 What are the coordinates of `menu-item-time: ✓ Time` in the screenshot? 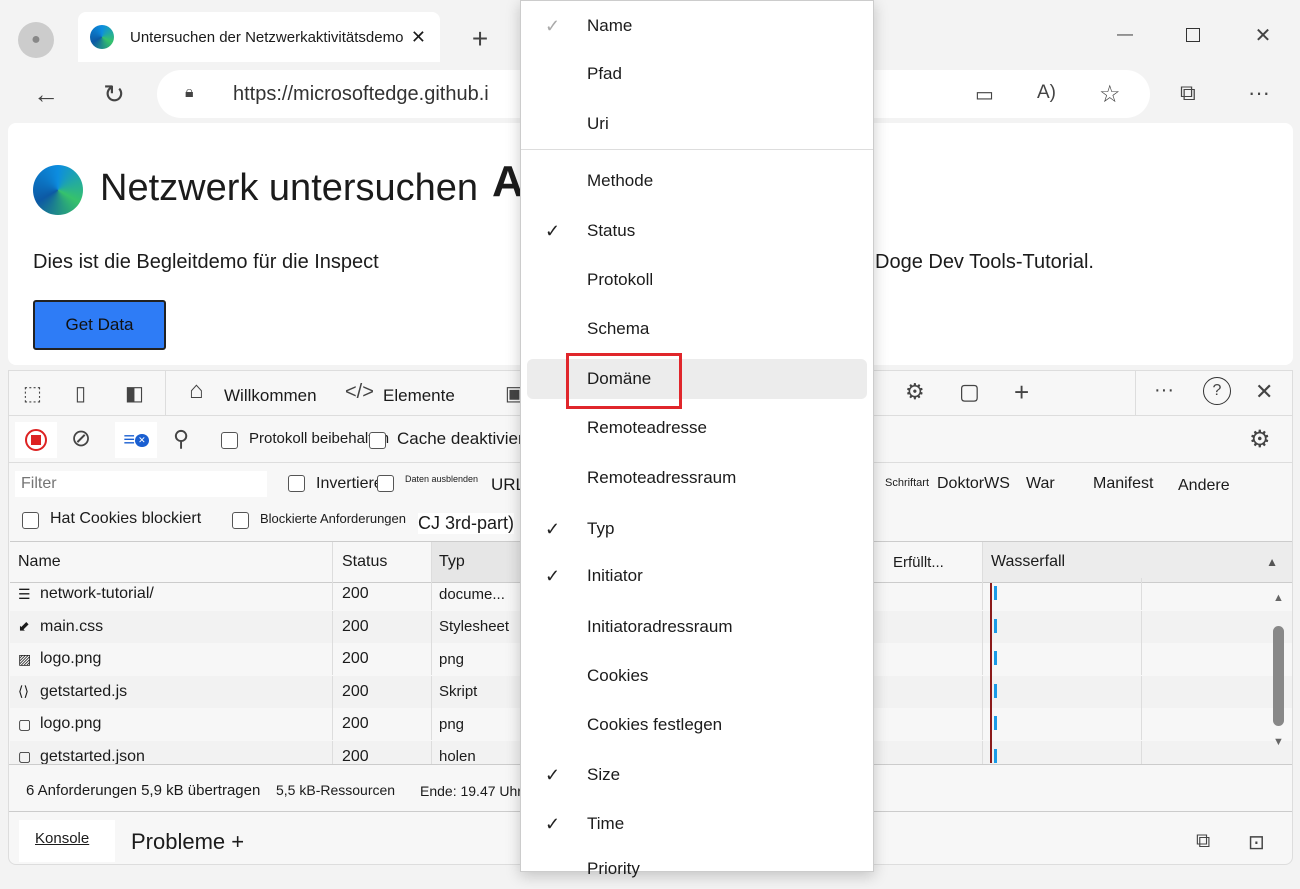 It's located at (697, 824).